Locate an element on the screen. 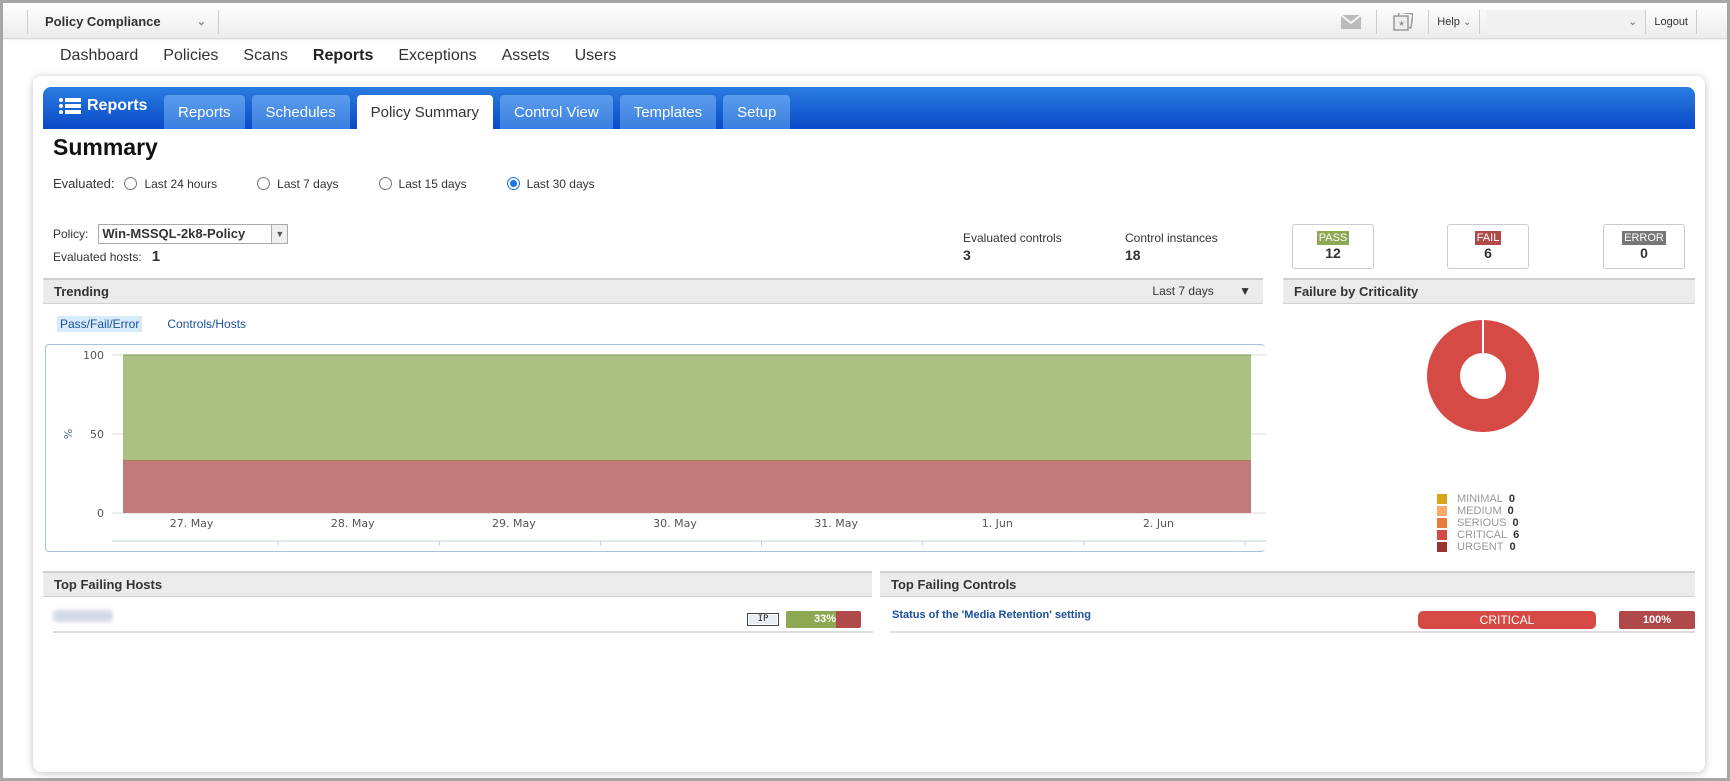 Image resolution: width=1730 pixels, height=781 pixels. criticality-legend: MINIMAL 0 MEDIUM 0 SERIOUS 0 CRITICAL 6 URGENT 0 is located at coordinates (1478, 523).